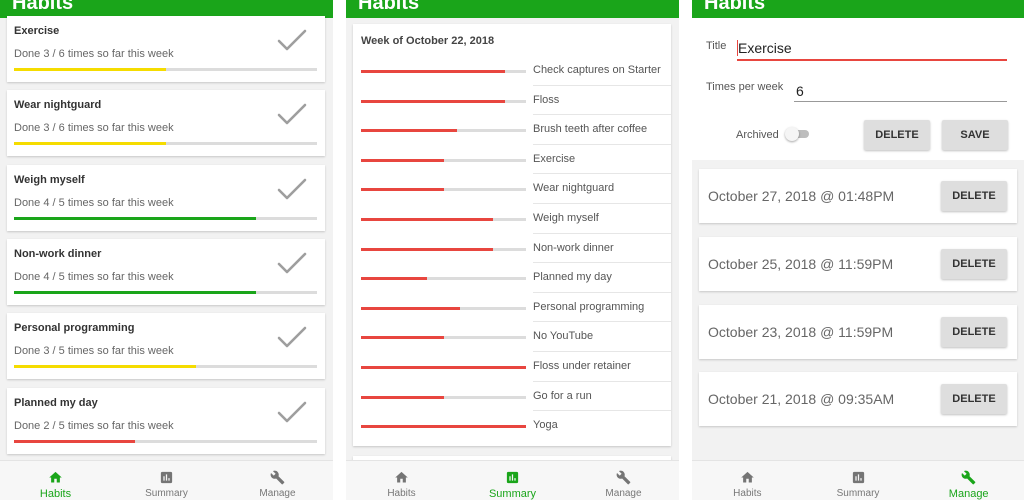  What do you see at coordinates (757, 135) in the screenshot?
I see `archived-label: Archived` at bounding box center [757, 135].